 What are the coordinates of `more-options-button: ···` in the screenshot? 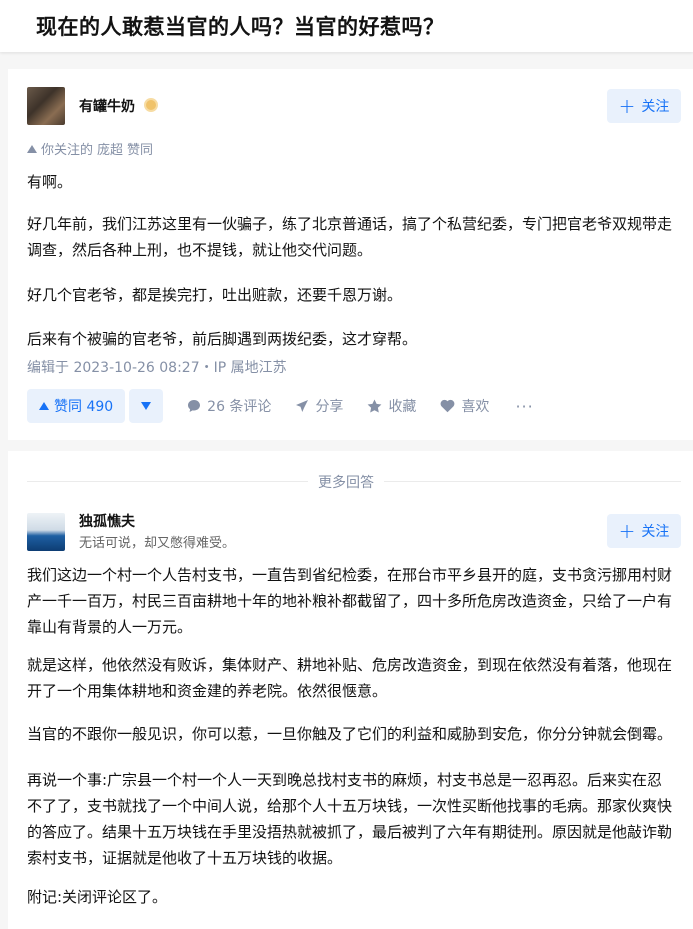 It's located at (524, 406).